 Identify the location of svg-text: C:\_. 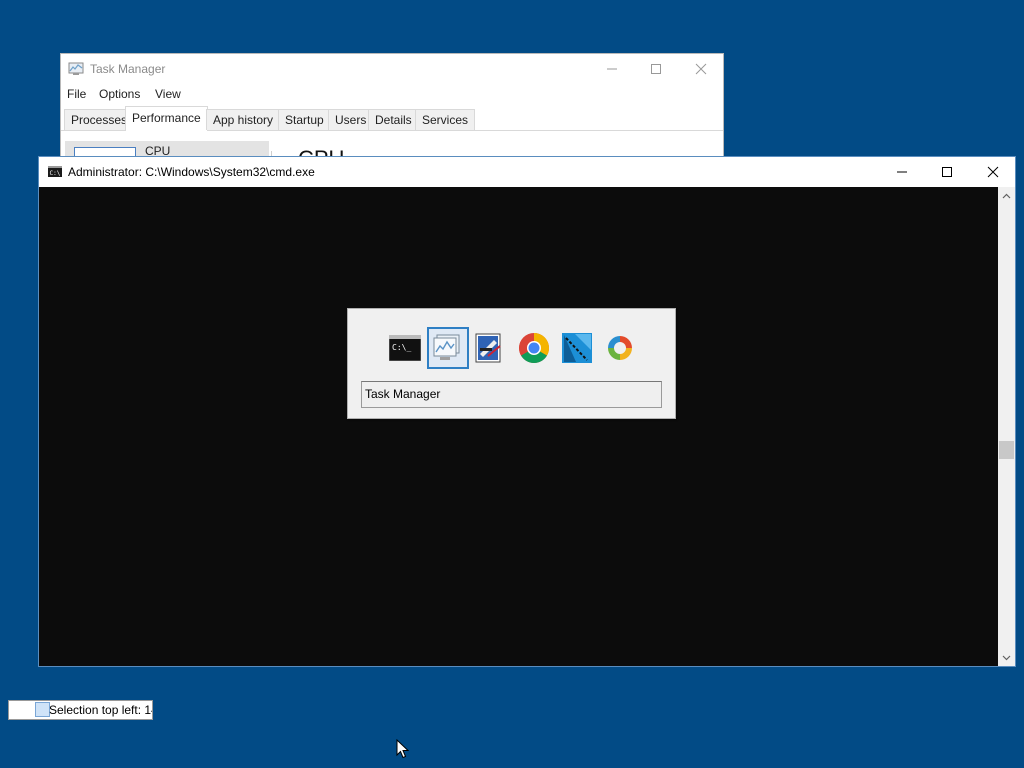
(401, 347).